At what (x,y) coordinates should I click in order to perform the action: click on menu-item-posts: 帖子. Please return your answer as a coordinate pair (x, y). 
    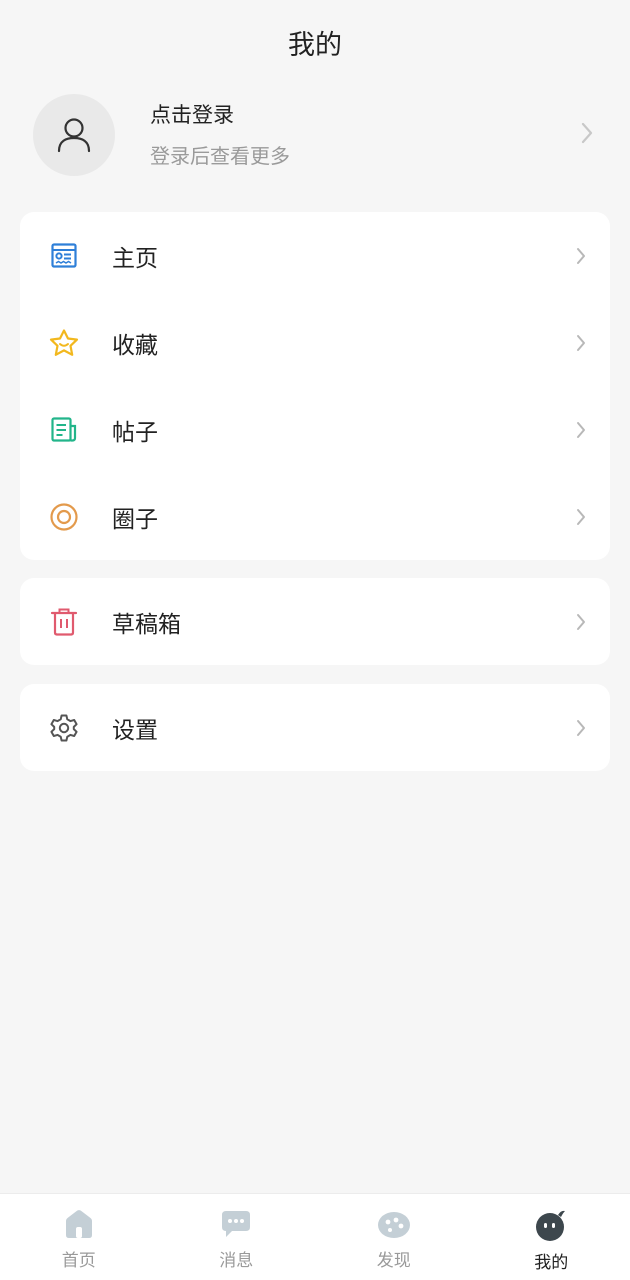
    Looking at the image, I should click on (315, 429).